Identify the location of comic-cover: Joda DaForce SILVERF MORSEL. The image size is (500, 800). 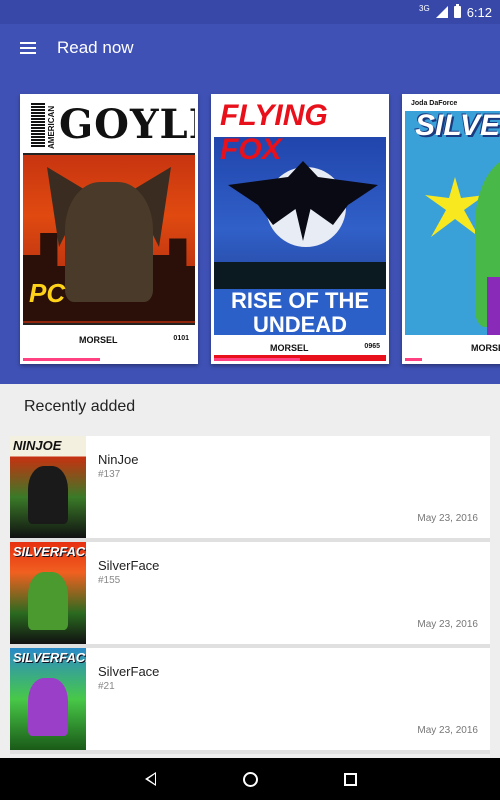
(451, 229).